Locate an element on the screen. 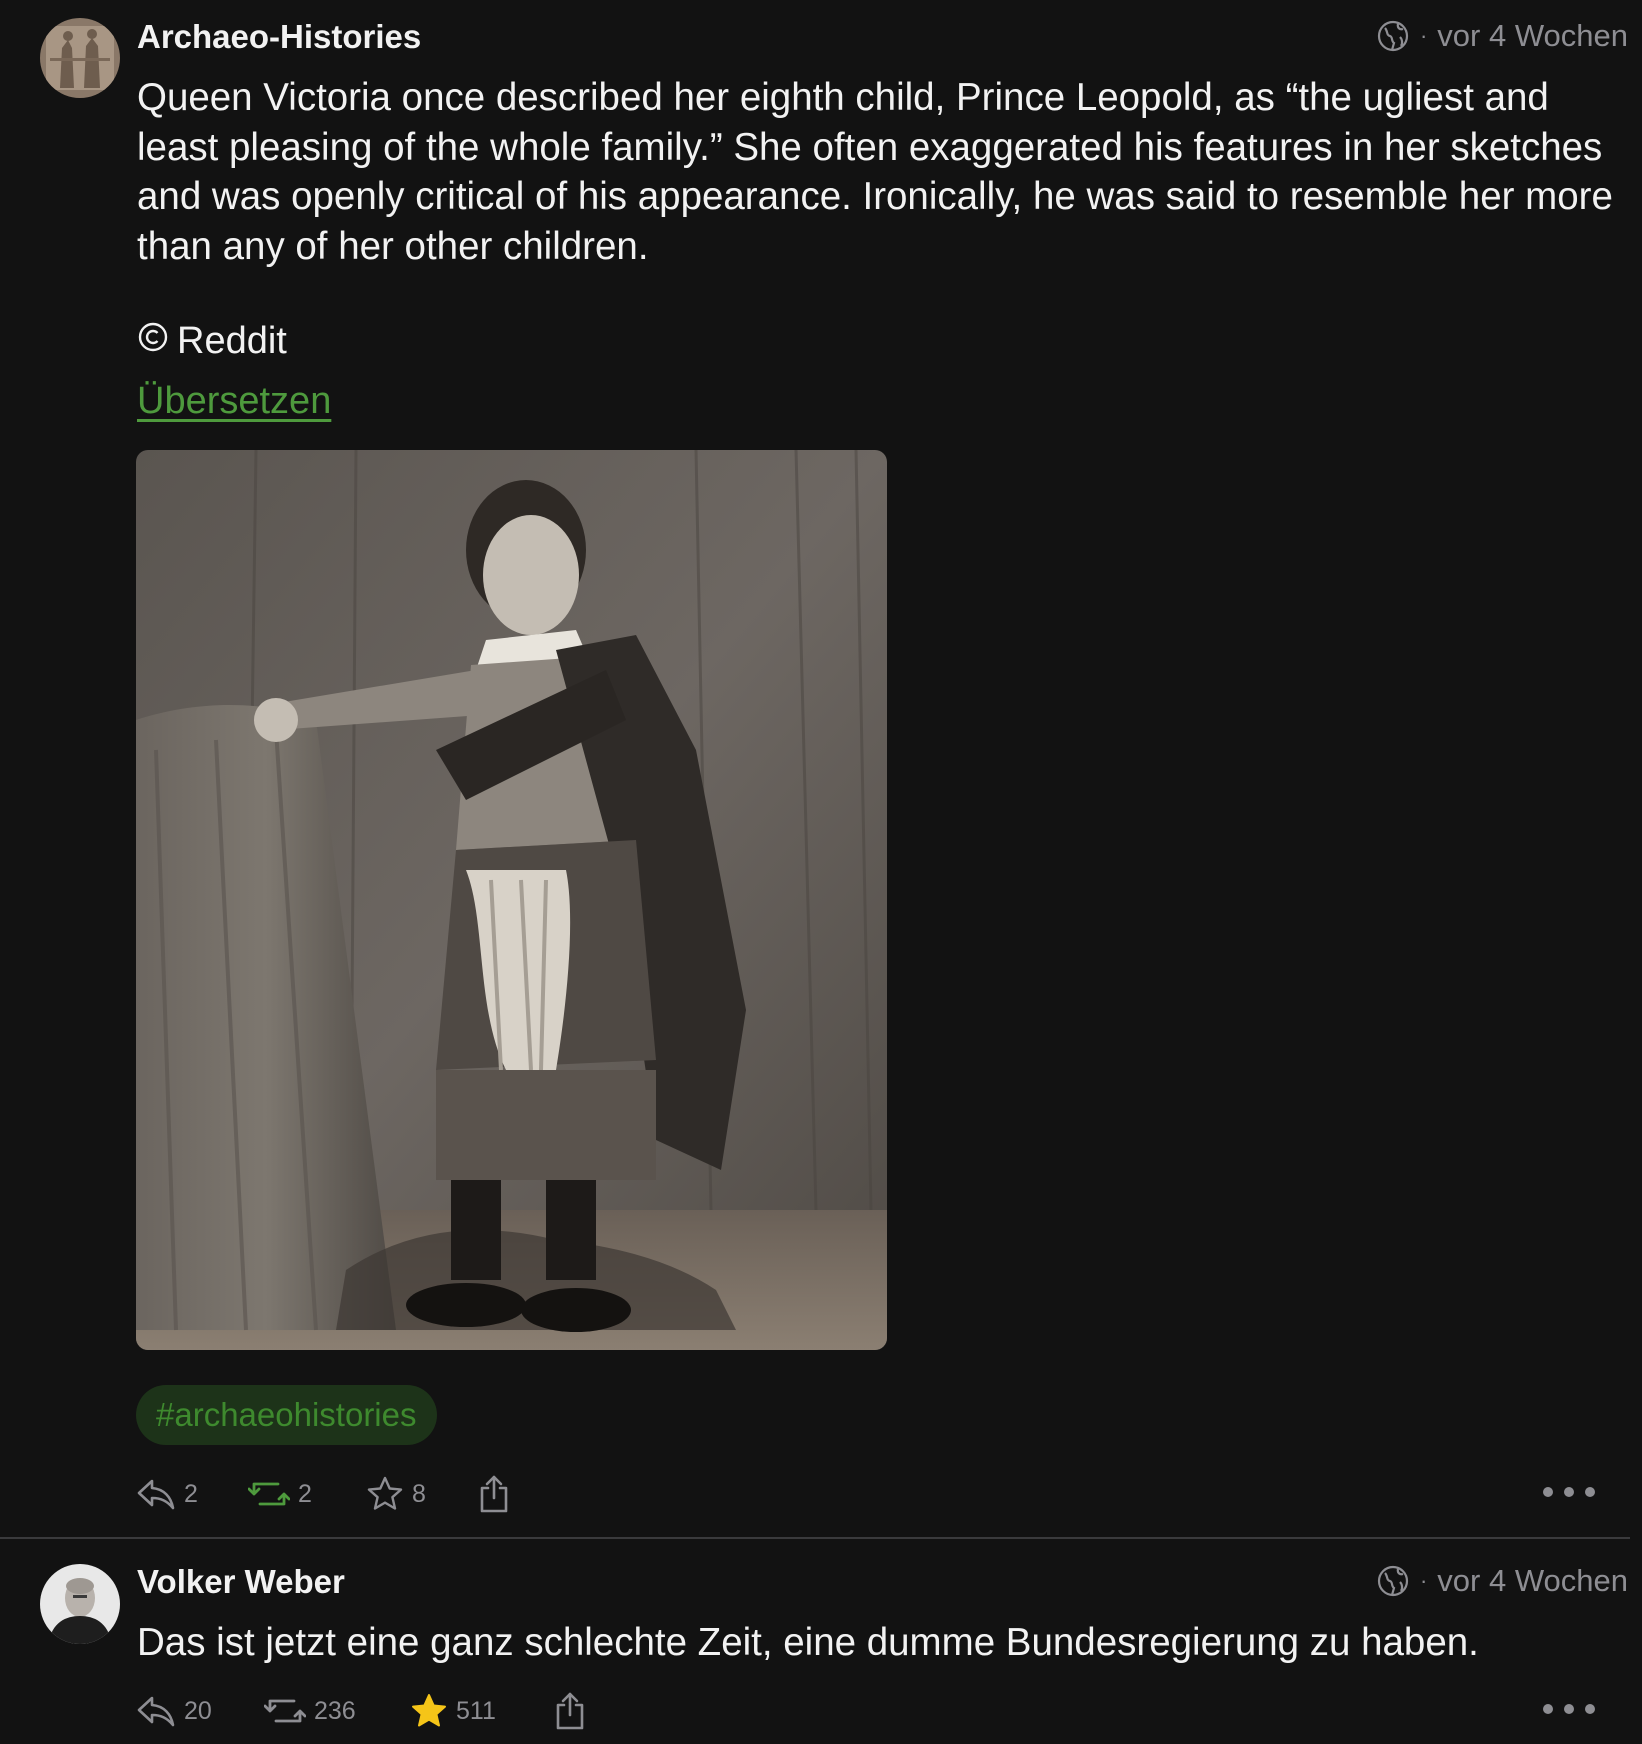  hashtag-chip: #archaeohistories is located at coordinates (286, 1415).